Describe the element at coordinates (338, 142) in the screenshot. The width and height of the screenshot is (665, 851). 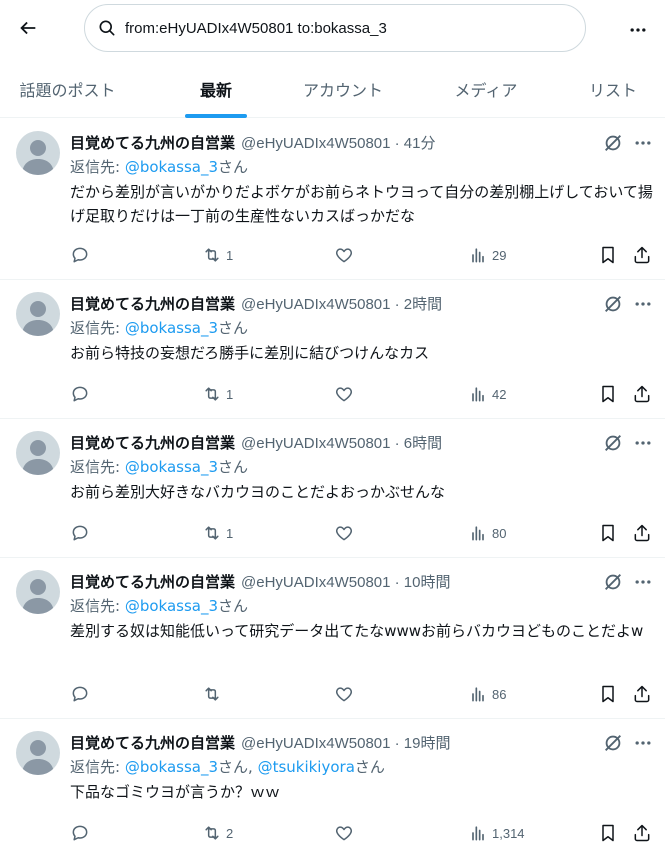
I see `handle-and-time: @eHyUADIx4W50801 · 41分` at that location.